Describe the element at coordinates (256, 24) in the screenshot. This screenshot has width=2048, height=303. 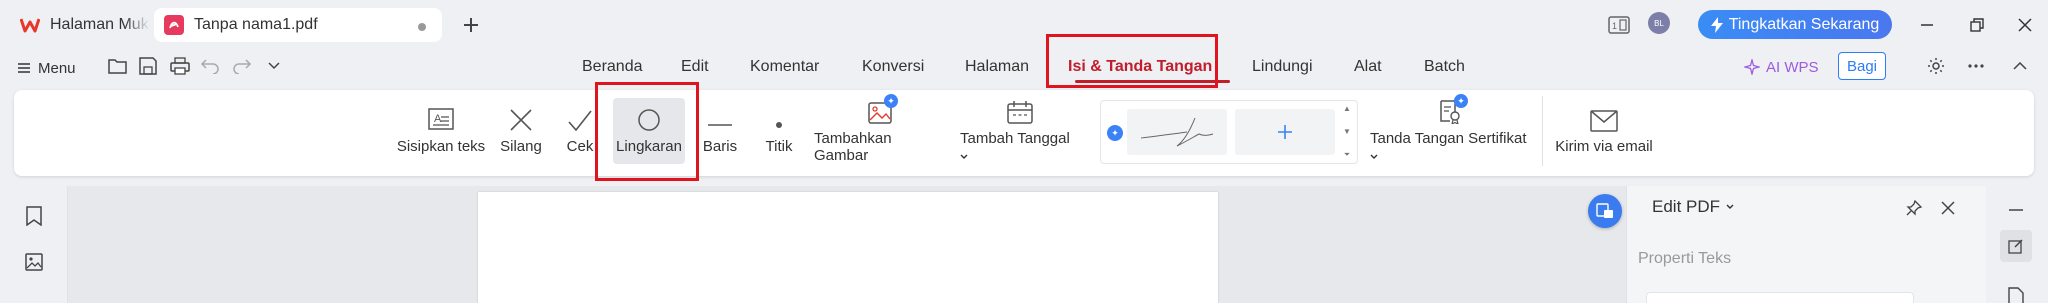
I see `tab-document-label: Tanpa nama1.pdf` at that location.